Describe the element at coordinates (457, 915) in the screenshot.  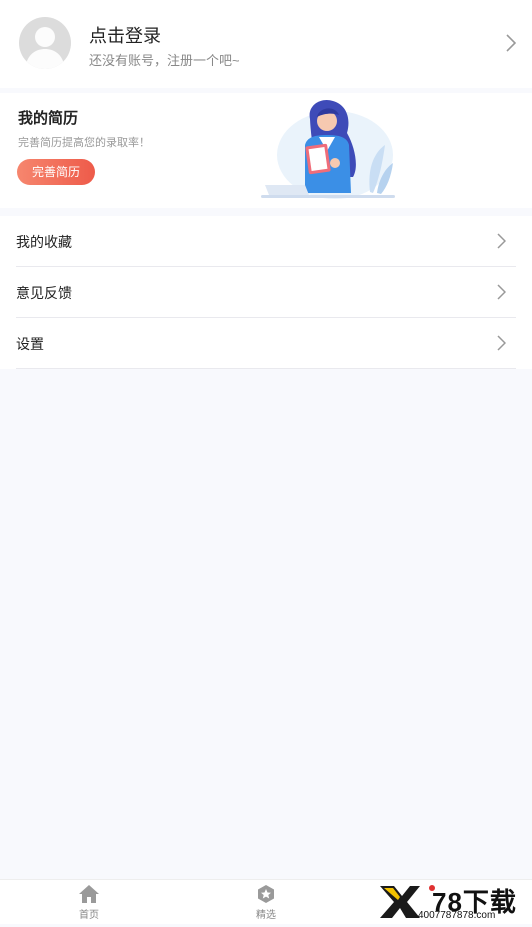
I see `watermark-url: 4007787878.com` at that location.